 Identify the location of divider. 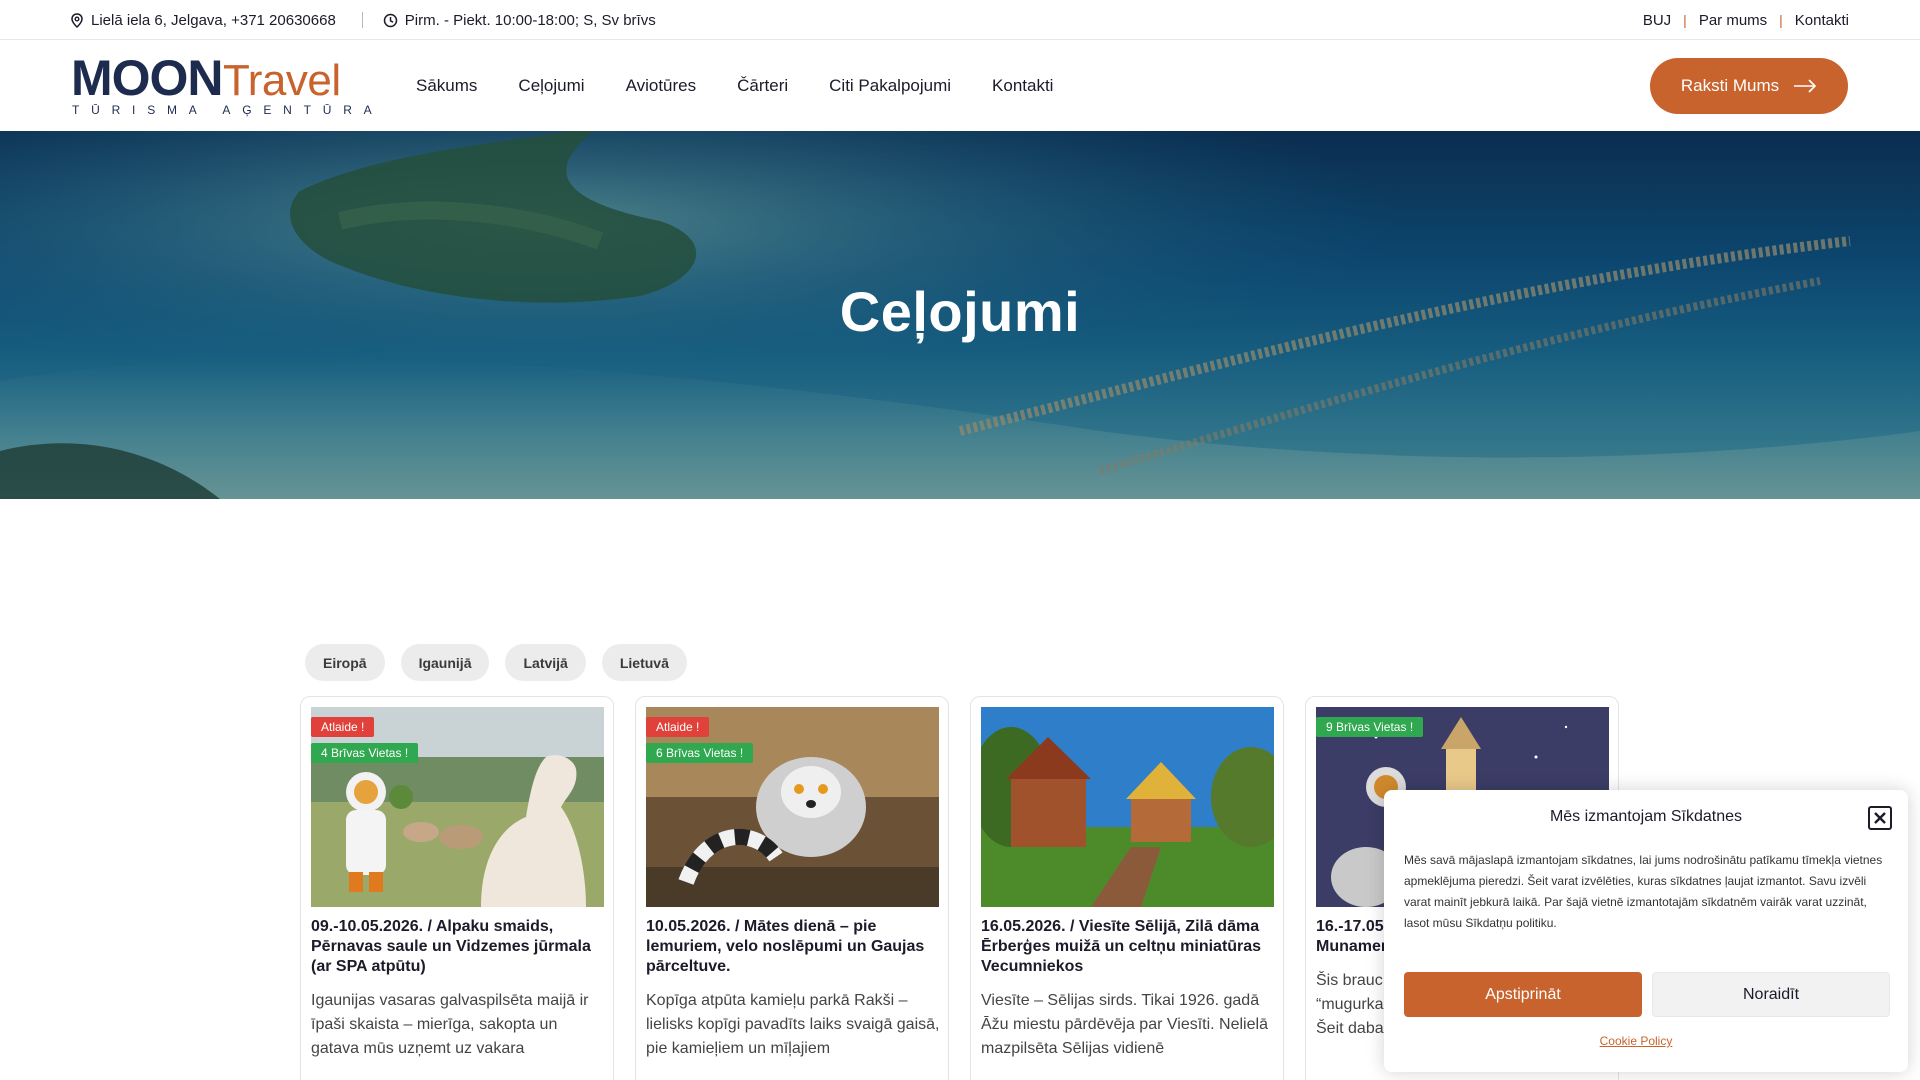
(362, 20).